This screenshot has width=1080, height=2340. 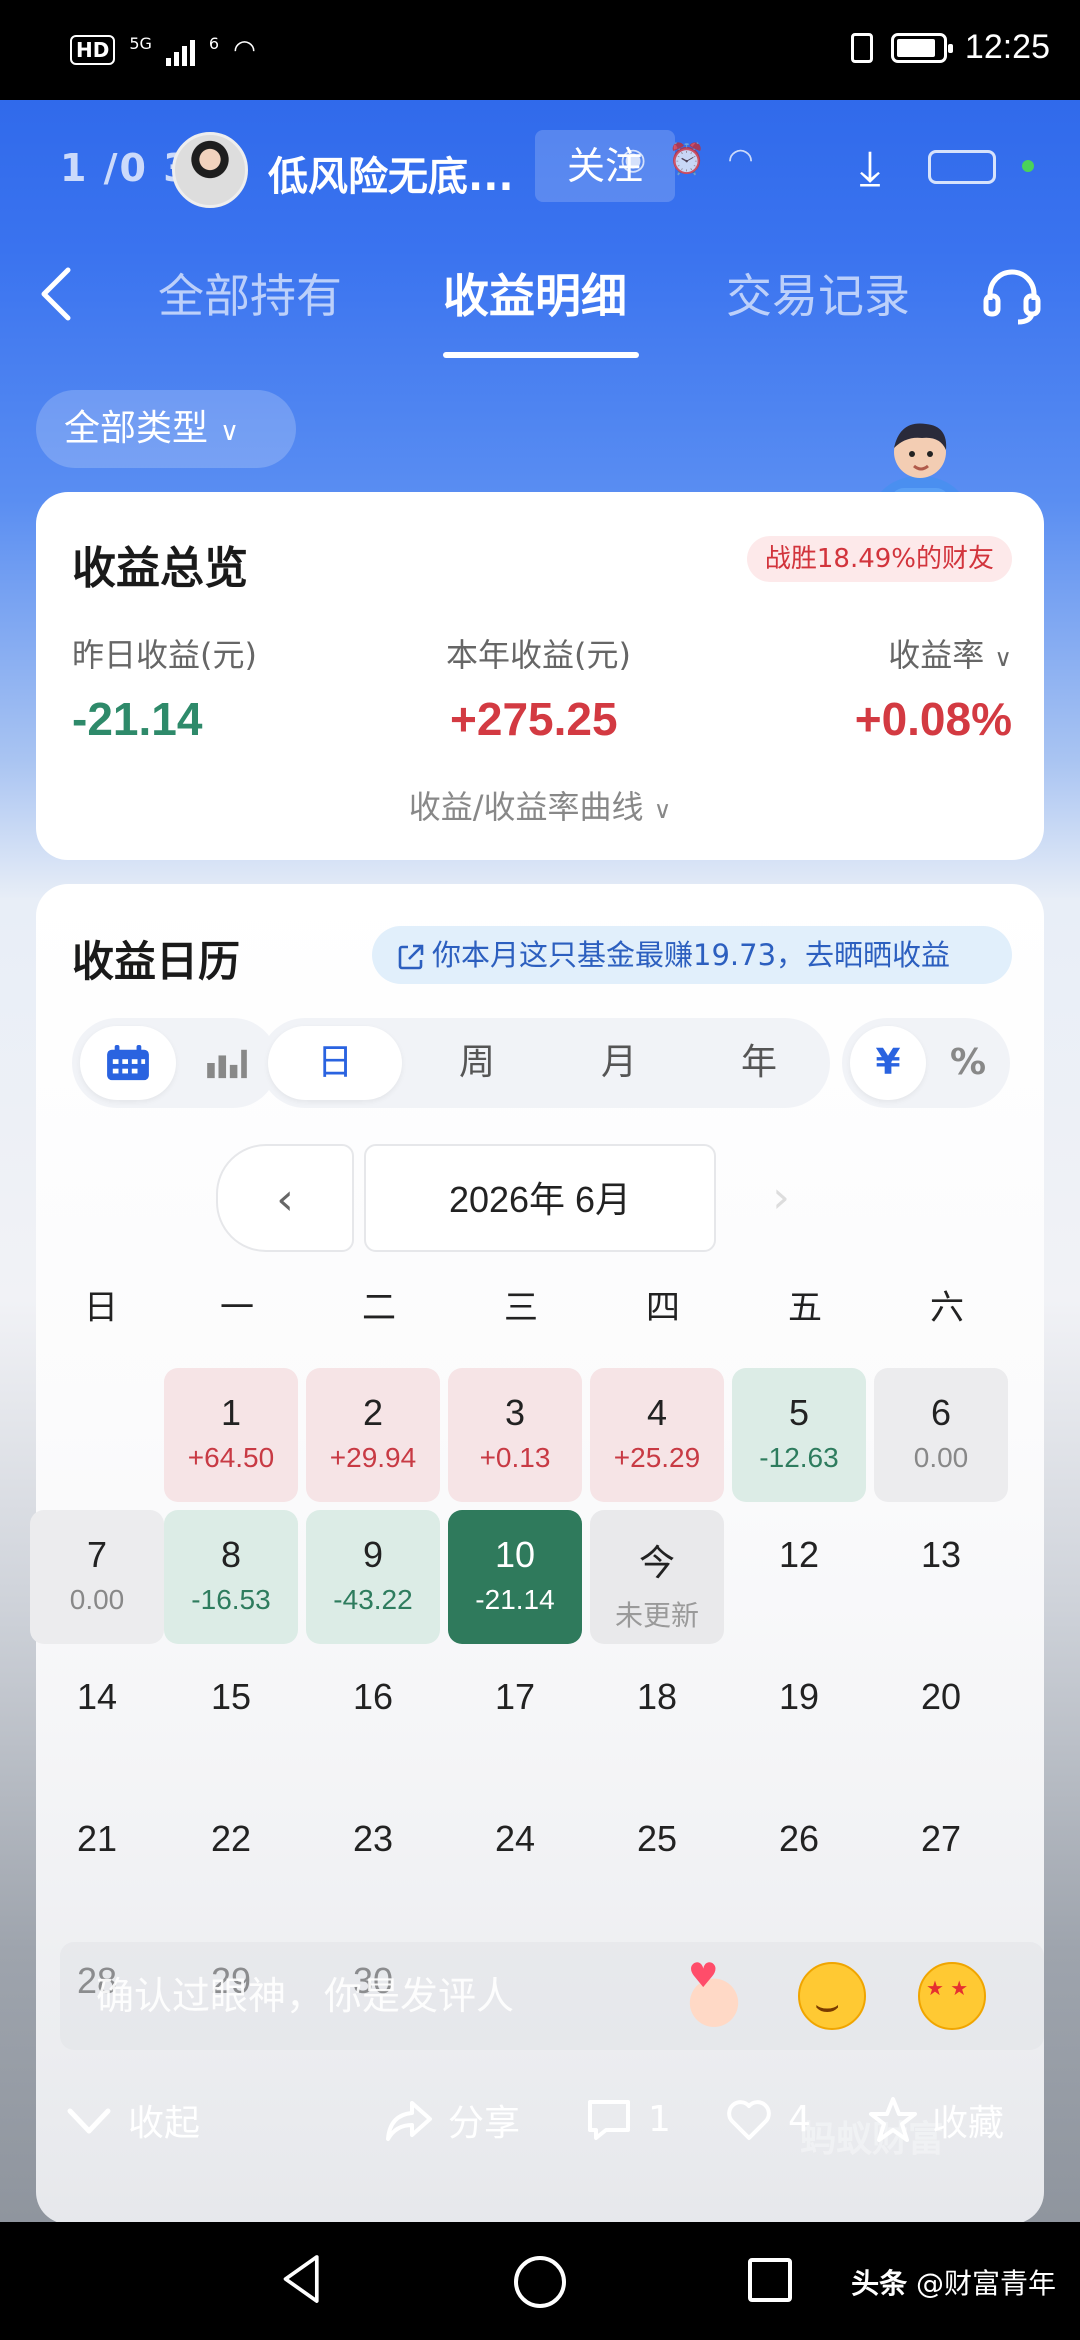 I want to click on share-earnings-banner: 你本月这只基金最赚19.73，去晒晒收益, so click(x=692, y=955).